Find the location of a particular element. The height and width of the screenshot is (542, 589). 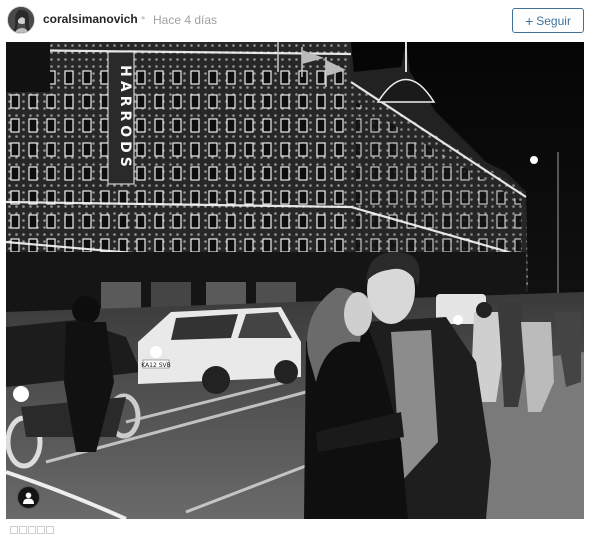

avatar is located at coordinates (21, 20).